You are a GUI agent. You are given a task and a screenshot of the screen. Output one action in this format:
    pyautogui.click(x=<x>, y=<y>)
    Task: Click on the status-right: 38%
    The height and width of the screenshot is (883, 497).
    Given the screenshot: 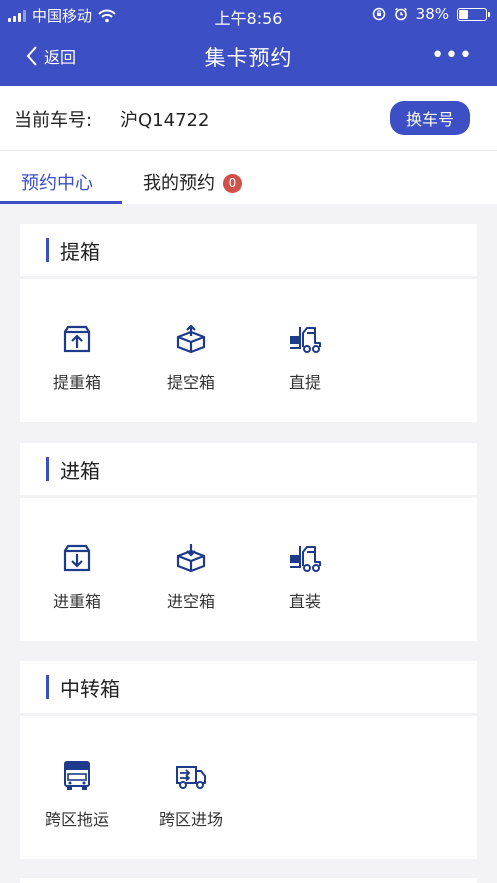 What is the action you would take?
    pyautogui.click(x=431, y=14)
    